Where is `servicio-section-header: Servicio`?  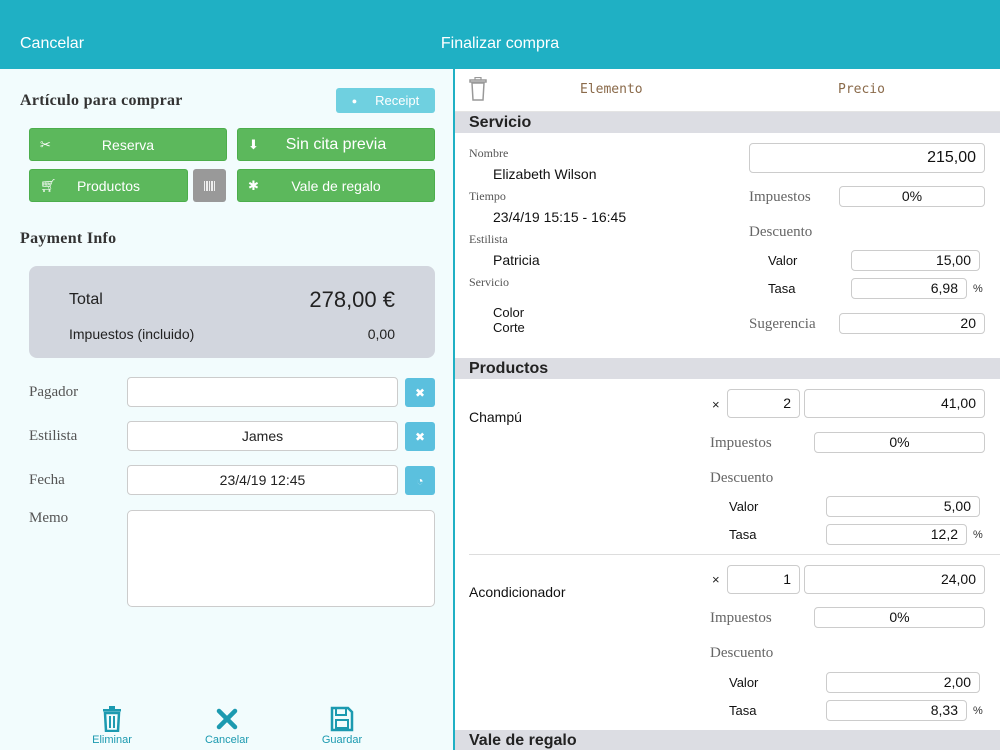 servicio-section-header: Servicio is located at coordinates (727, 122).